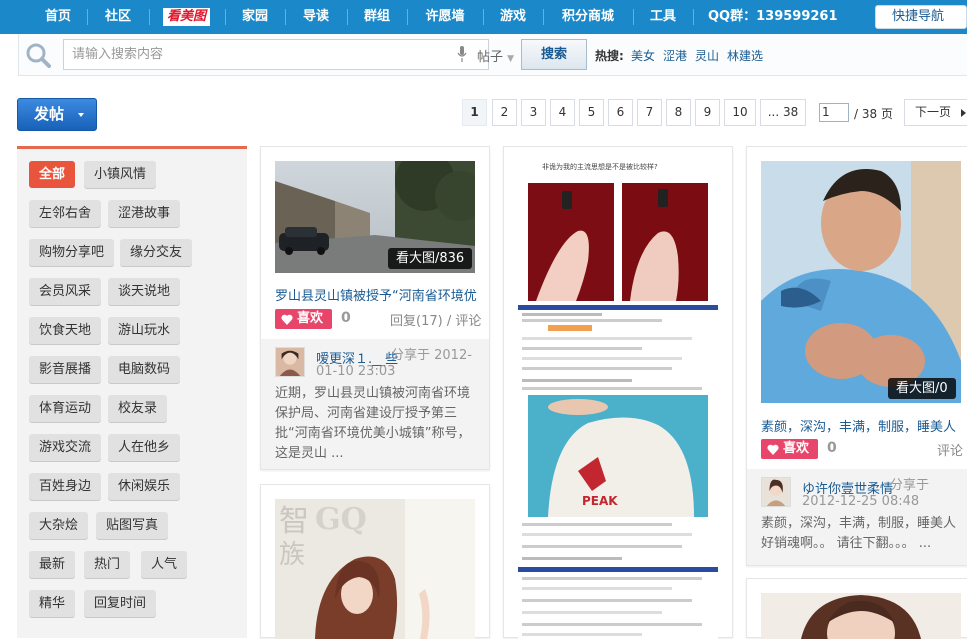 The height and width of the screenshot is (639, 967). Describe the element at coordinates (120, 174) in the screenshot. I see `category-tag: 小镇风情` at that location.